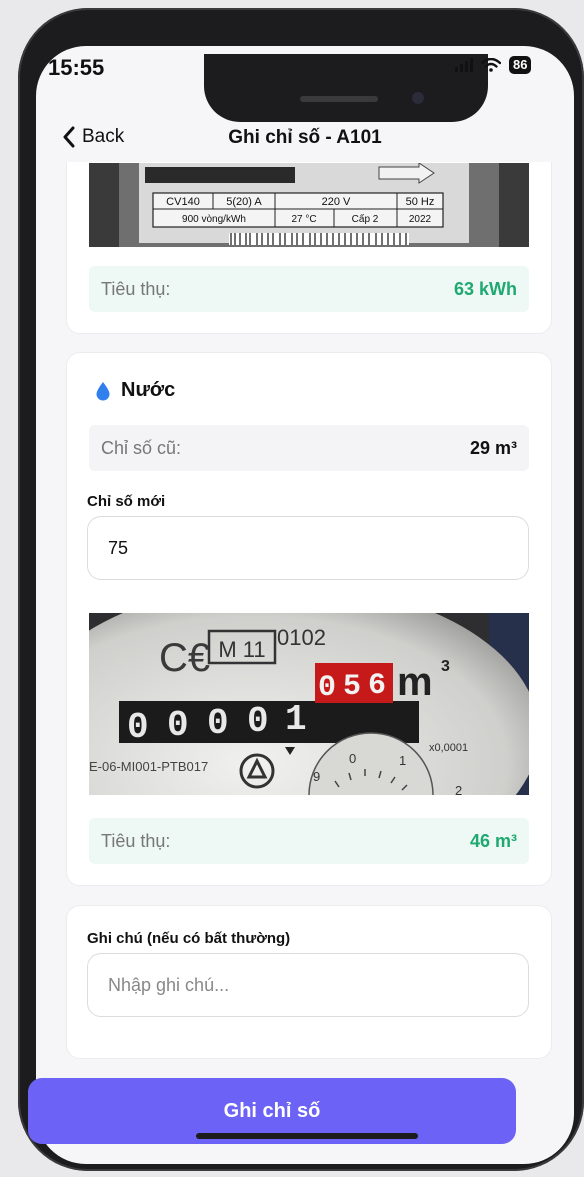 This screenshot has height=1177, width=584. Describe the element at coordinates (141, 447) in the screenshot. I see `old-reading-label: Chỉ số cũ:` at that location.